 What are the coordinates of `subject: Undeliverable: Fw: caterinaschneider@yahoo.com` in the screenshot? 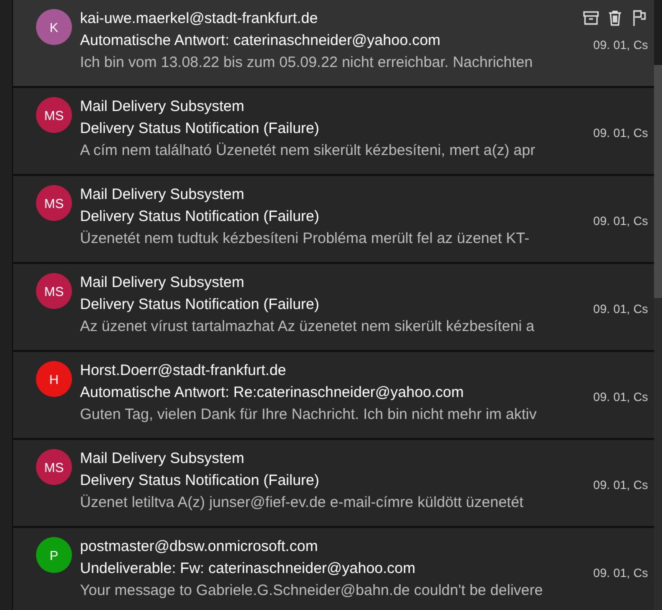 It's located at (248, 569).